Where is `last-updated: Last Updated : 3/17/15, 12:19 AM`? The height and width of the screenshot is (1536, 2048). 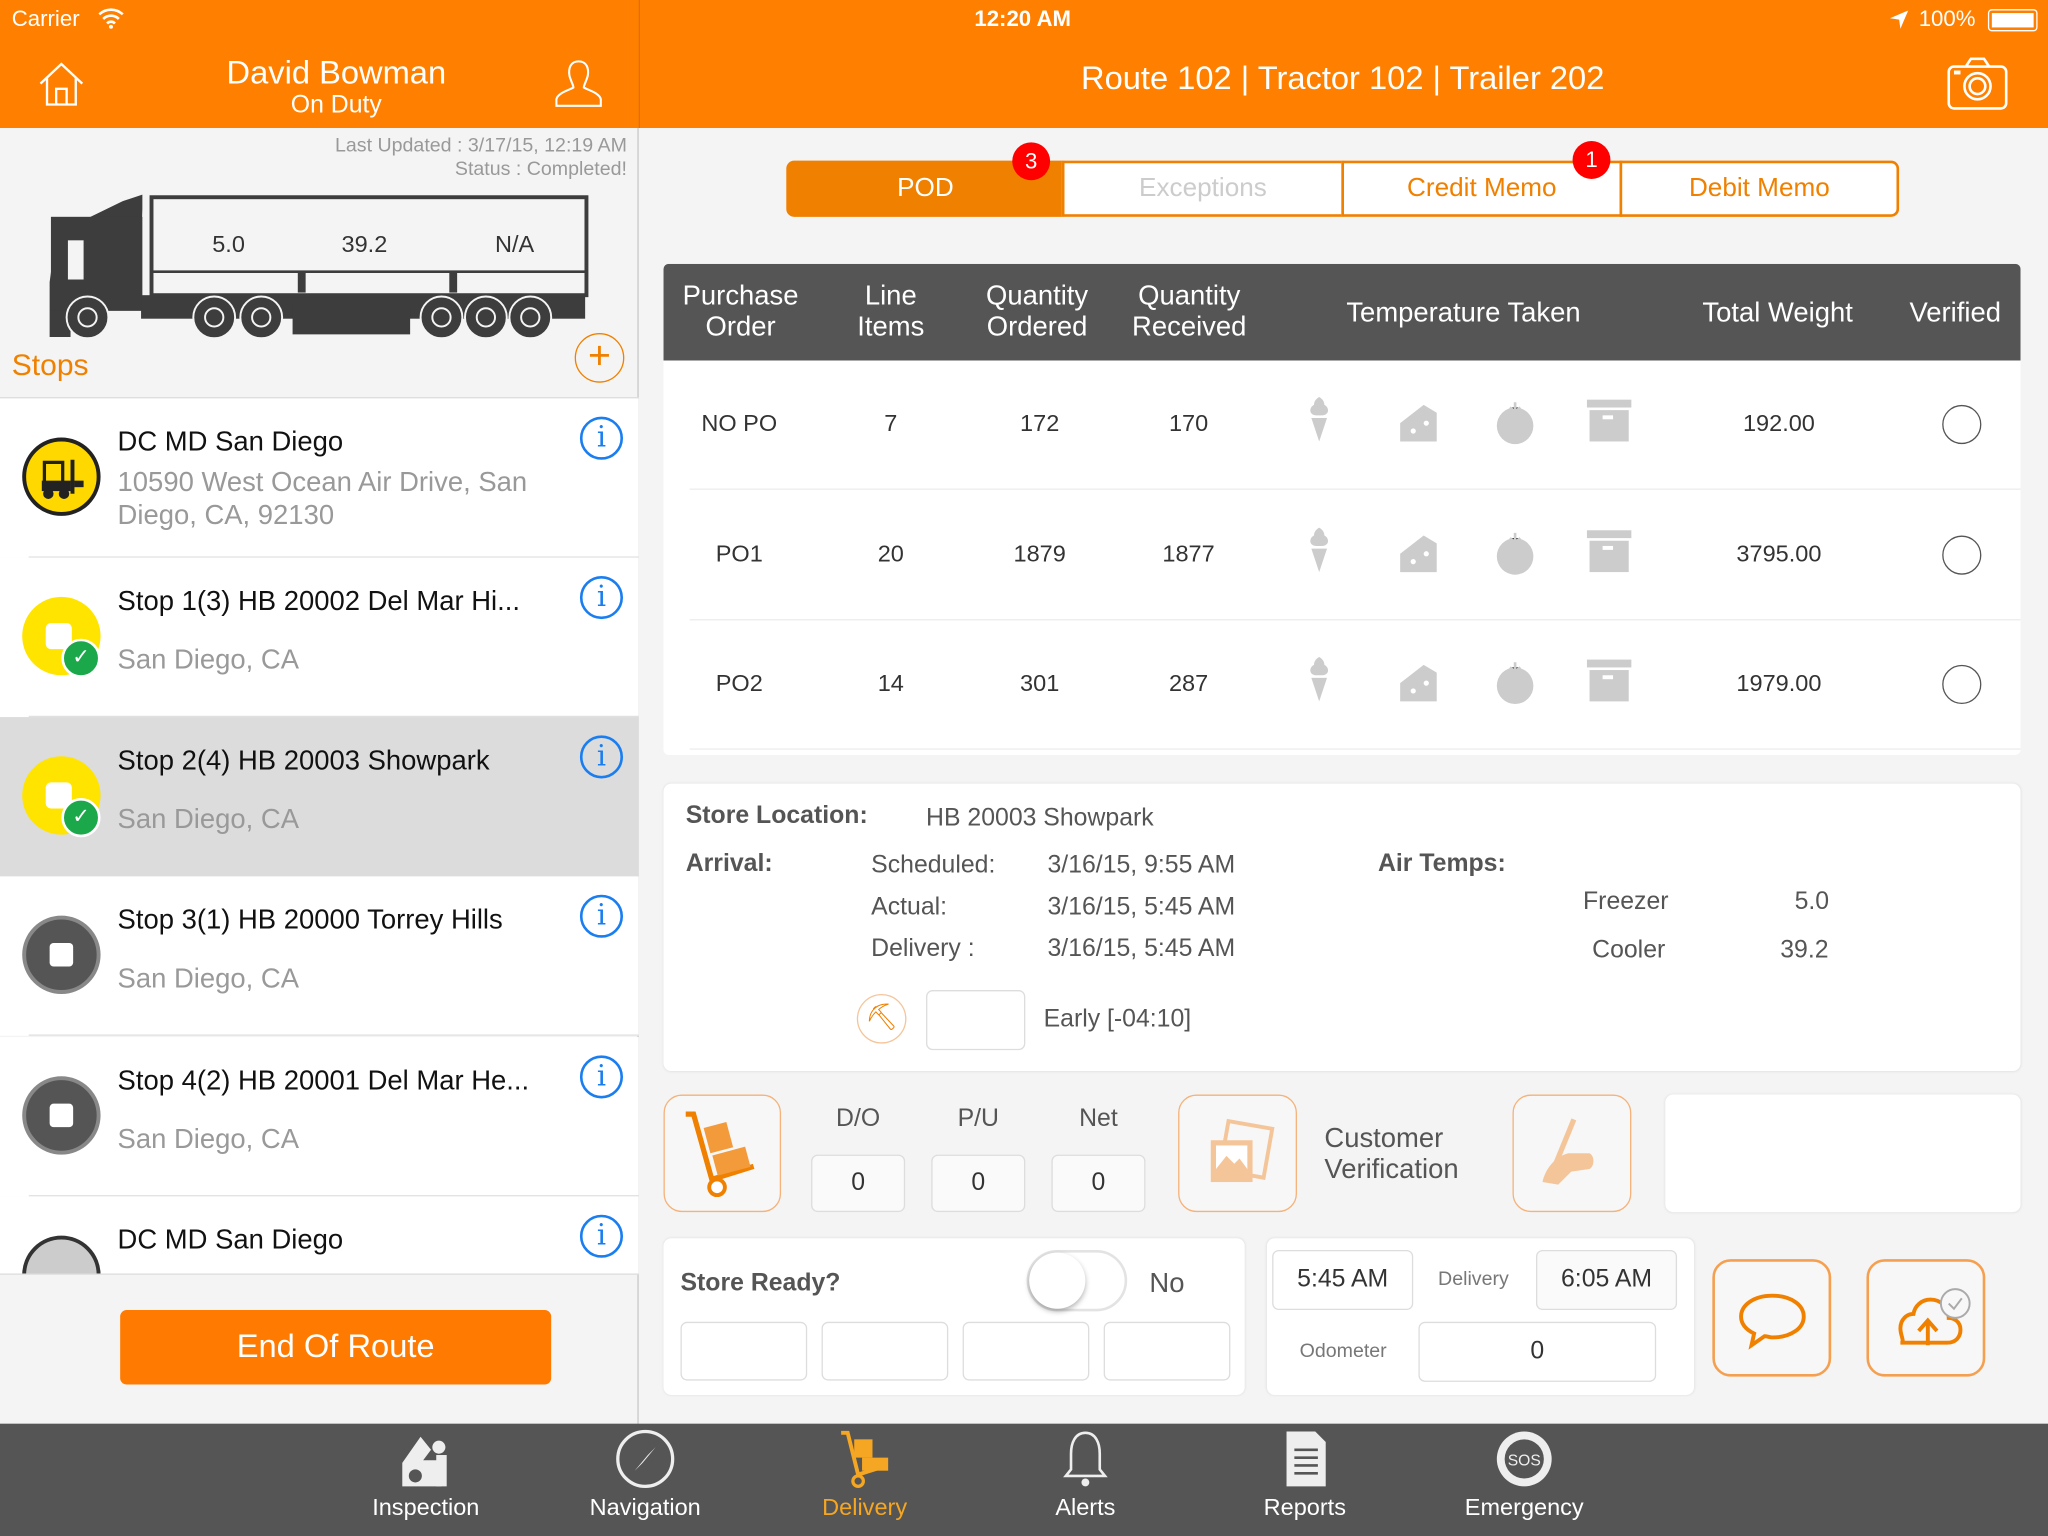 last-updated: Last Updated : 3/17/15, 12:19 AM is located at coordinates (481, 145).